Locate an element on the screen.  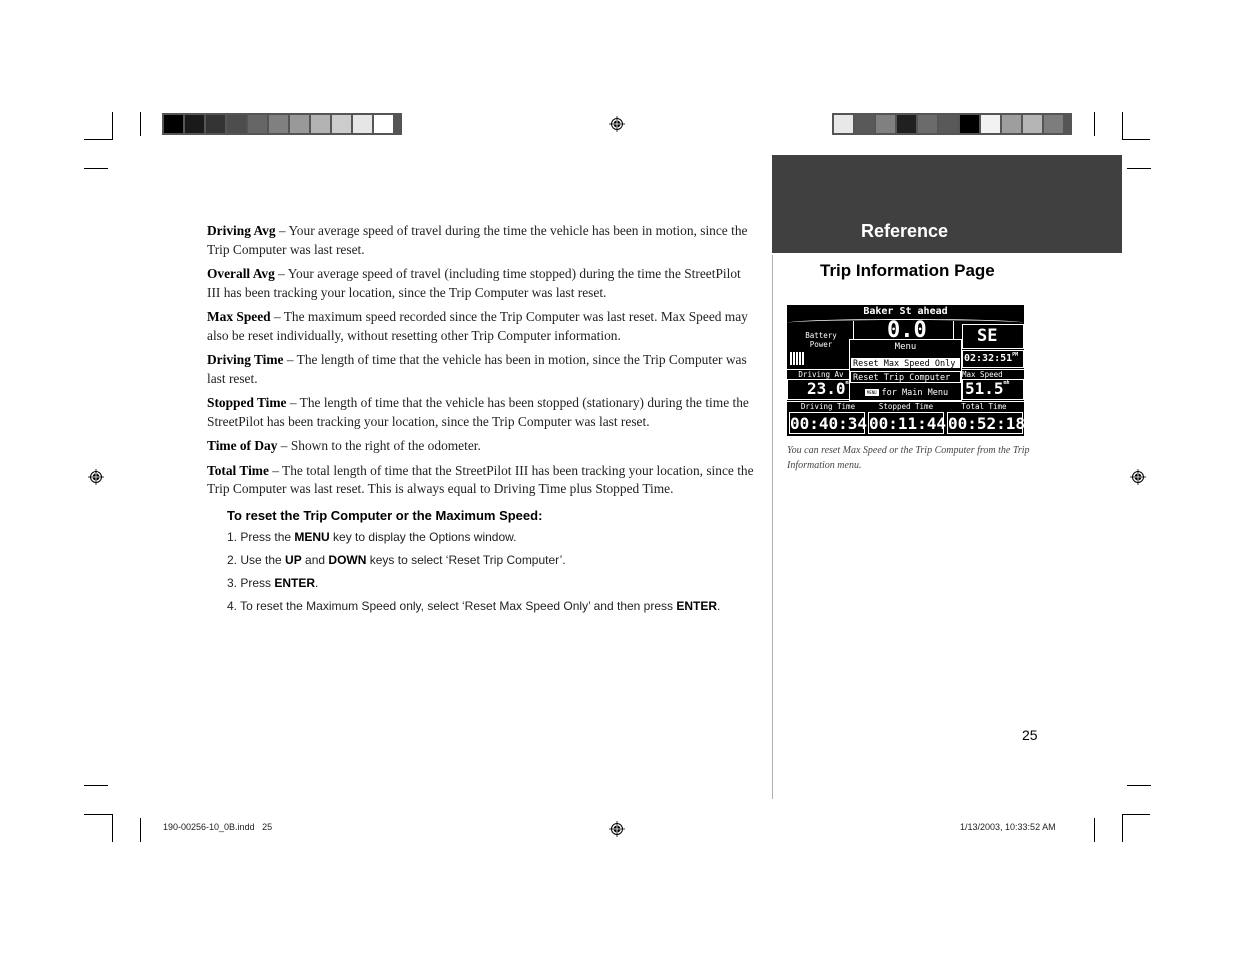
time-of-day: 02:32:51PM is located at coordinates (991, 359).